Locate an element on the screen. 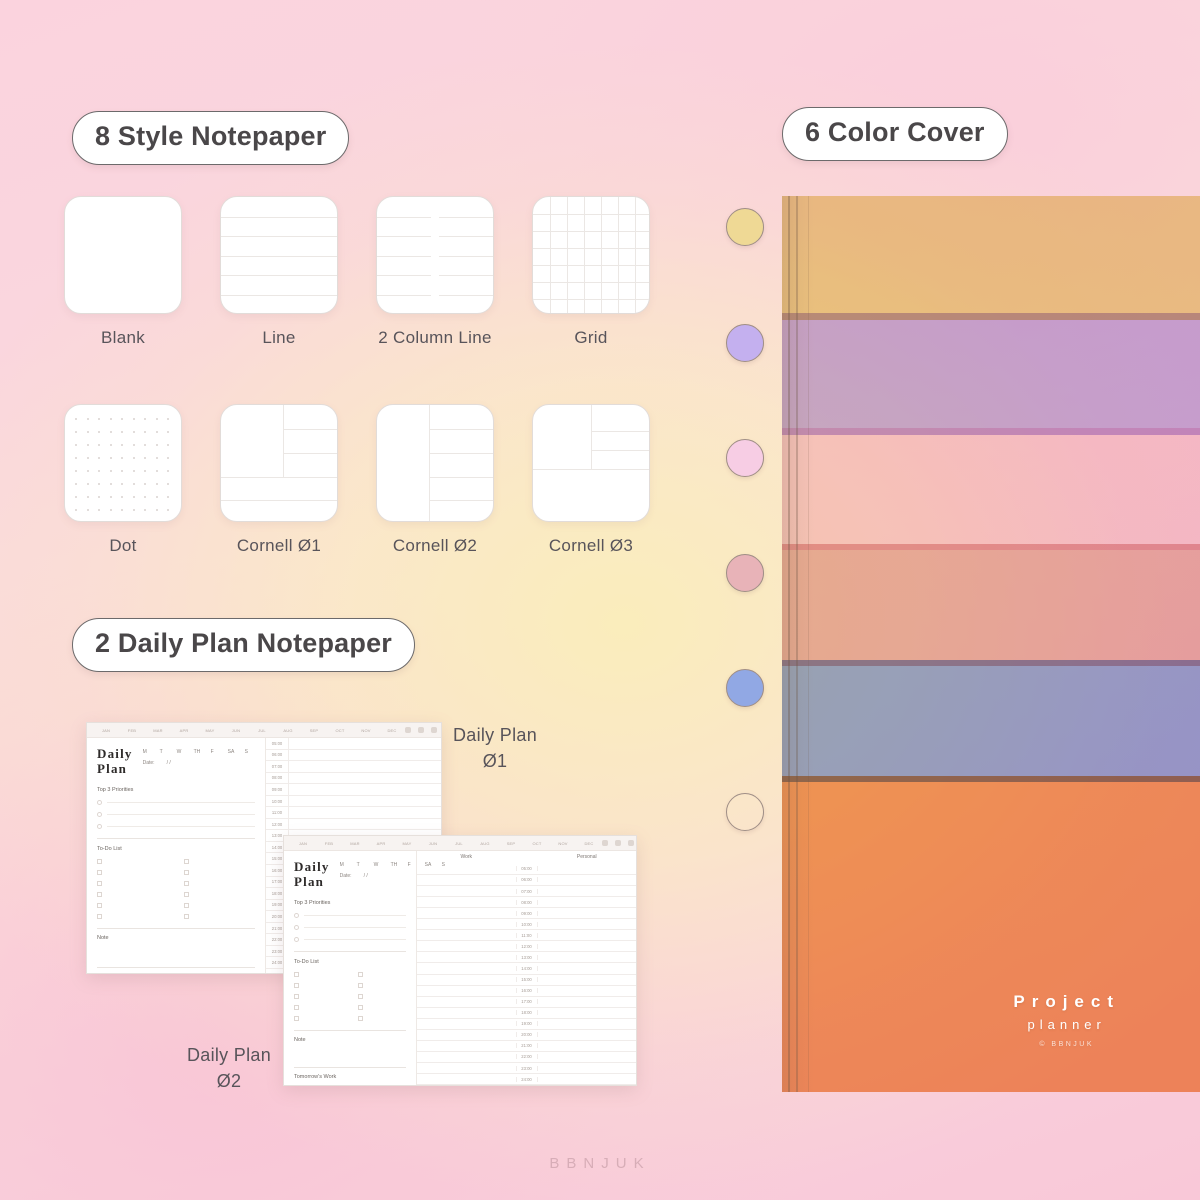 This screenshot has height=1200, width=1200. time-row: 05:00 is located at coordinates (353, 744).